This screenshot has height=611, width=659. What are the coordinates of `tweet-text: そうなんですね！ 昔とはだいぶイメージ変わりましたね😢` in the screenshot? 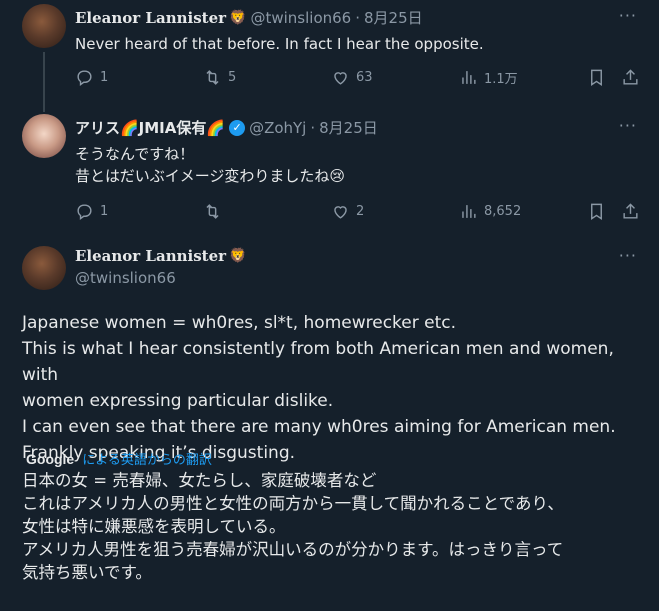 It's located at (210, 165).